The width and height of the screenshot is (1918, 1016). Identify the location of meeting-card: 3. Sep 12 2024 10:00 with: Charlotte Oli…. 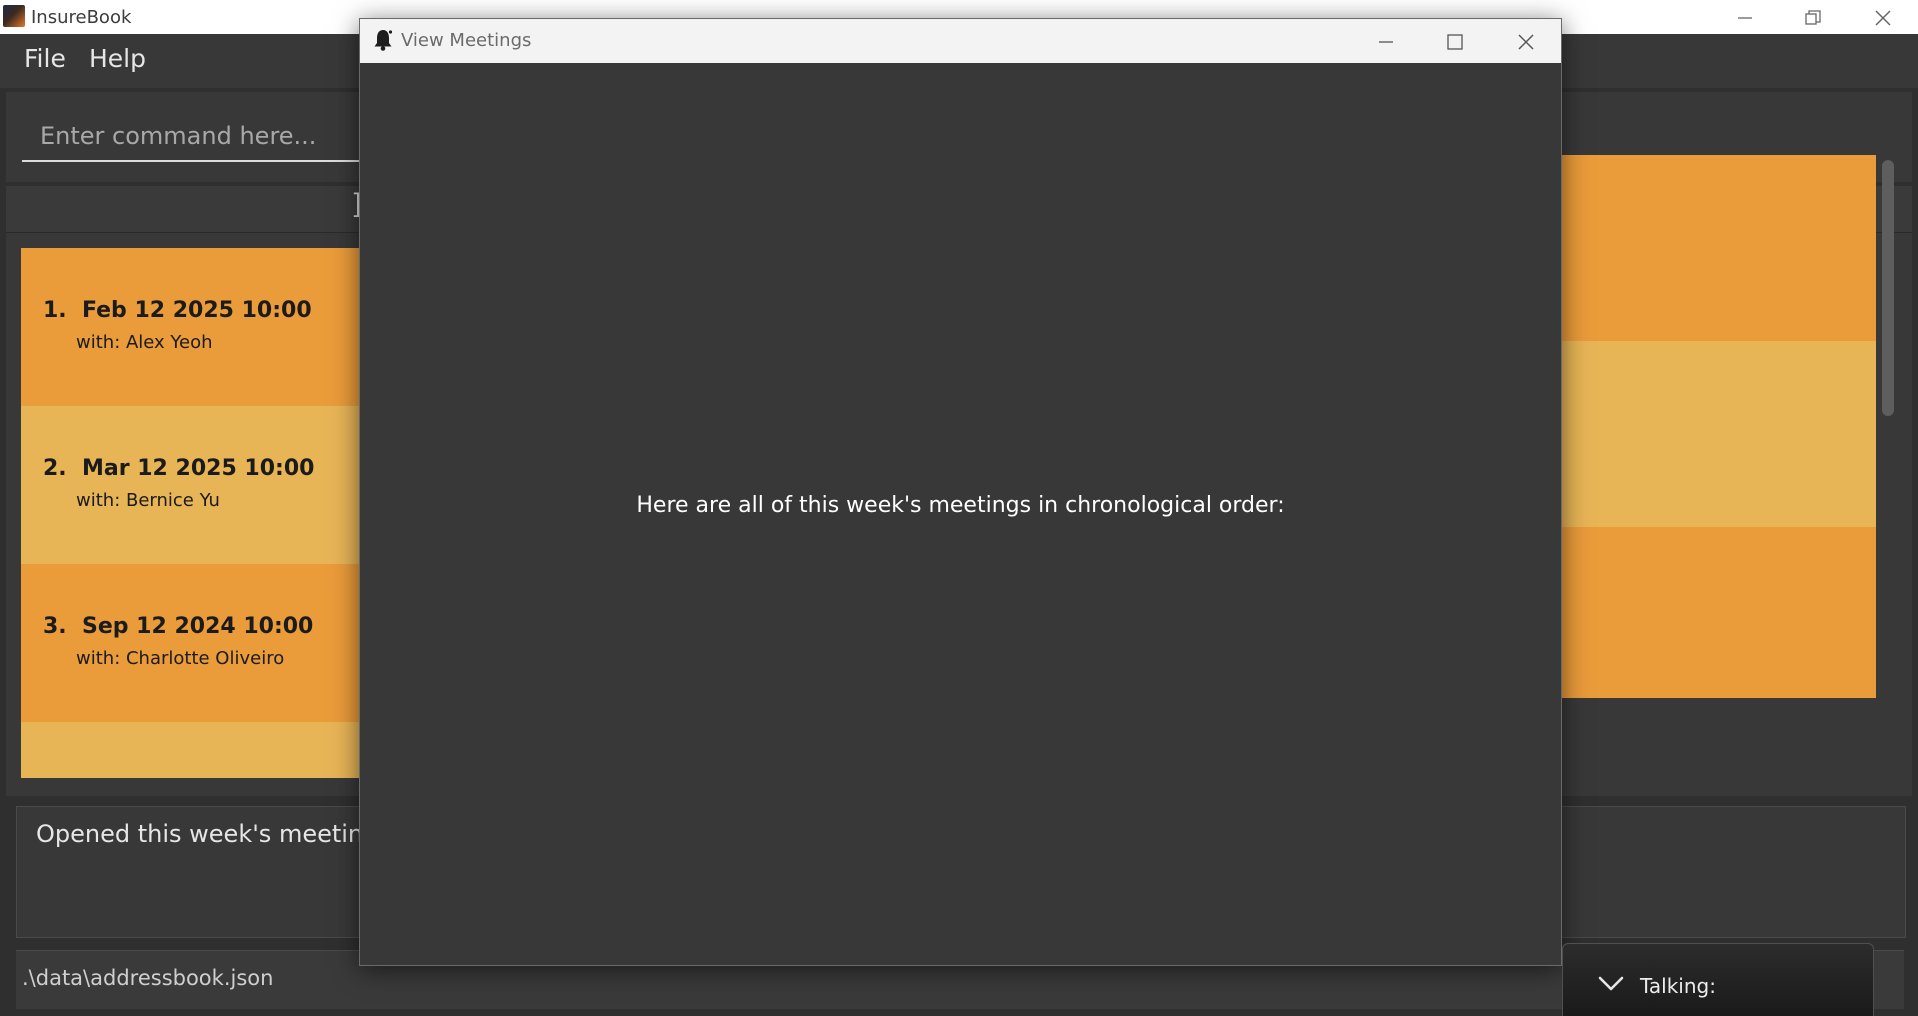
(191, 643).